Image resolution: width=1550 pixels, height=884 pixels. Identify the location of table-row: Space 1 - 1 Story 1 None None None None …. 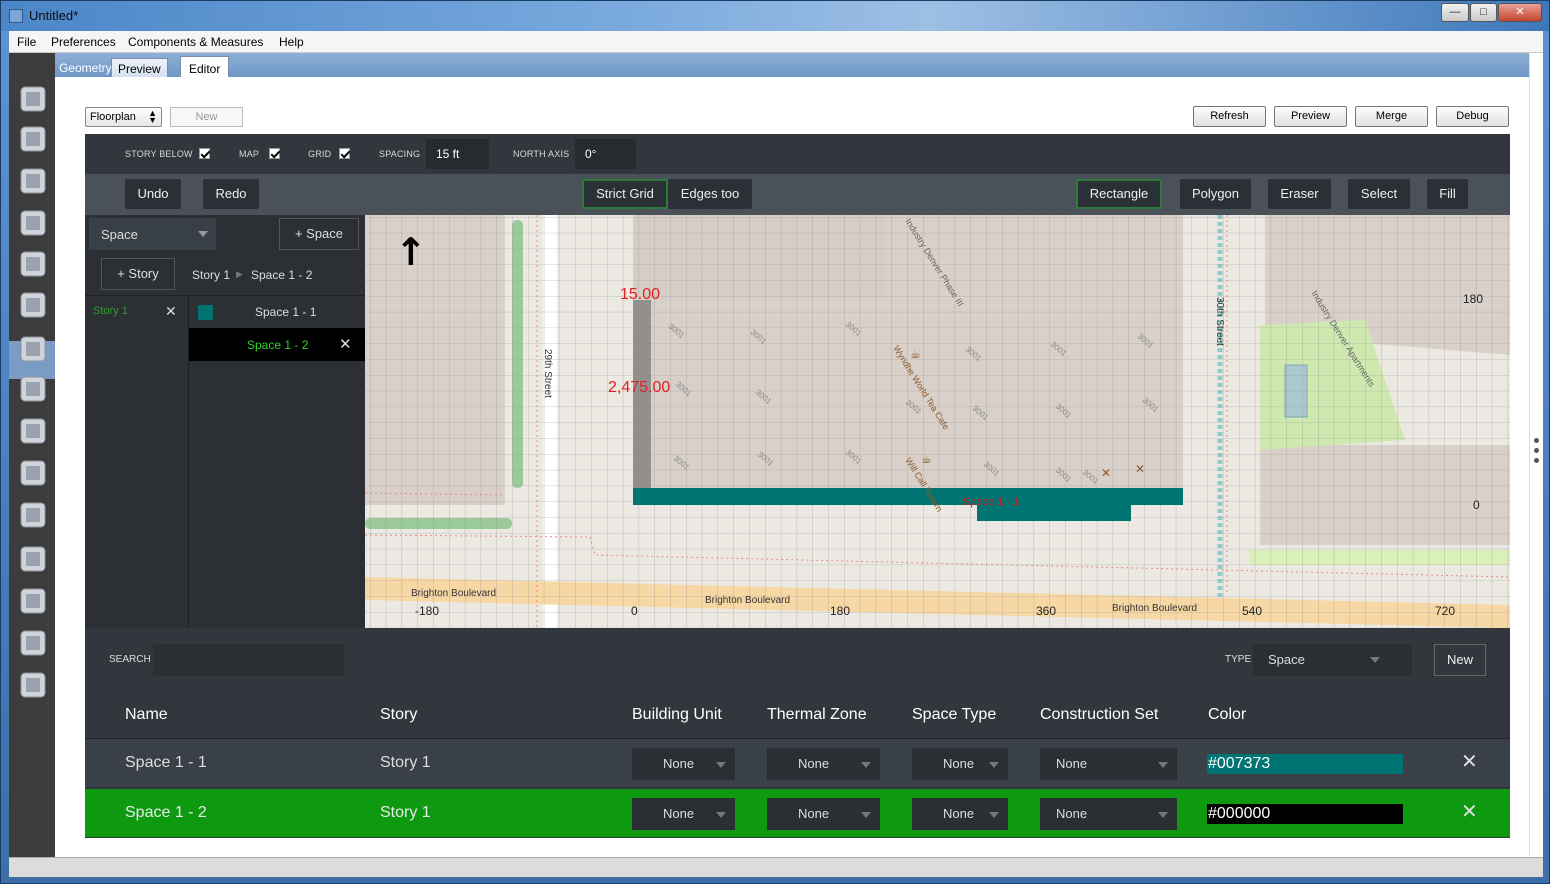
(797, 763).